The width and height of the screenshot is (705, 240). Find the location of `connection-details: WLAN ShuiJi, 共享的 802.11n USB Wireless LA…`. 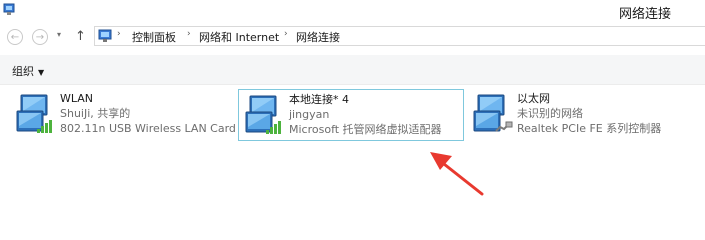

connection-details: WLAN ShuiJi, 共享的 802.11n USB Wireless LA… is located at coordinates (148, 113).